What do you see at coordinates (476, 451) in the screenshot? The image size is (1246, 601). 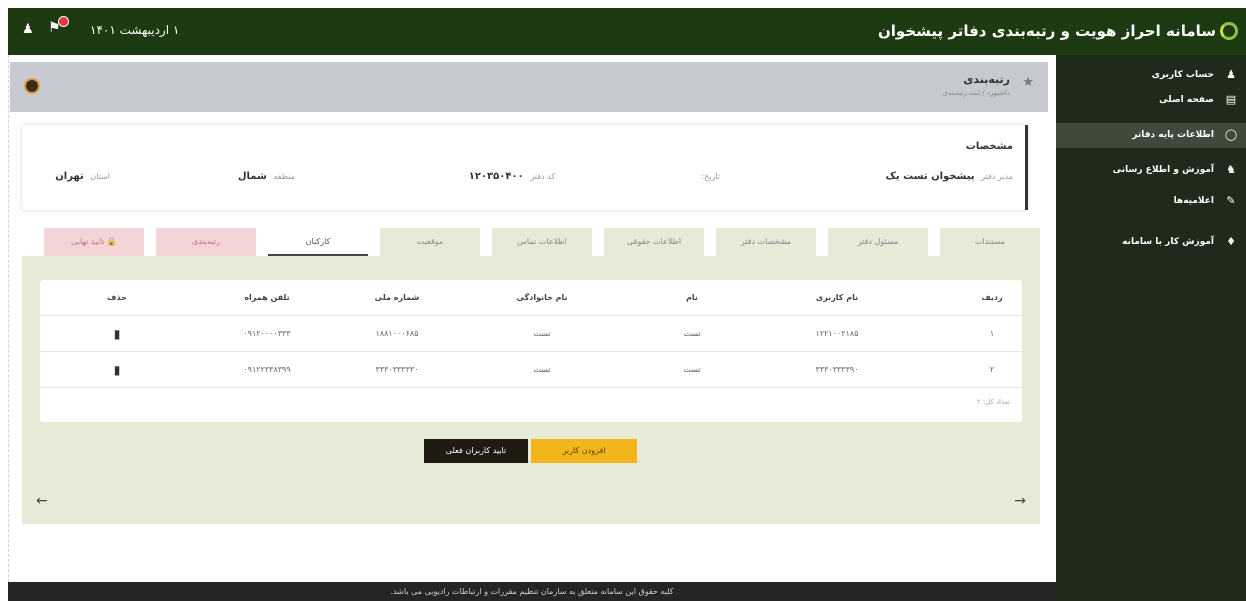 I see `confirm-users-button: تایید کاربران فعلی` at bounding box center [476, 451].